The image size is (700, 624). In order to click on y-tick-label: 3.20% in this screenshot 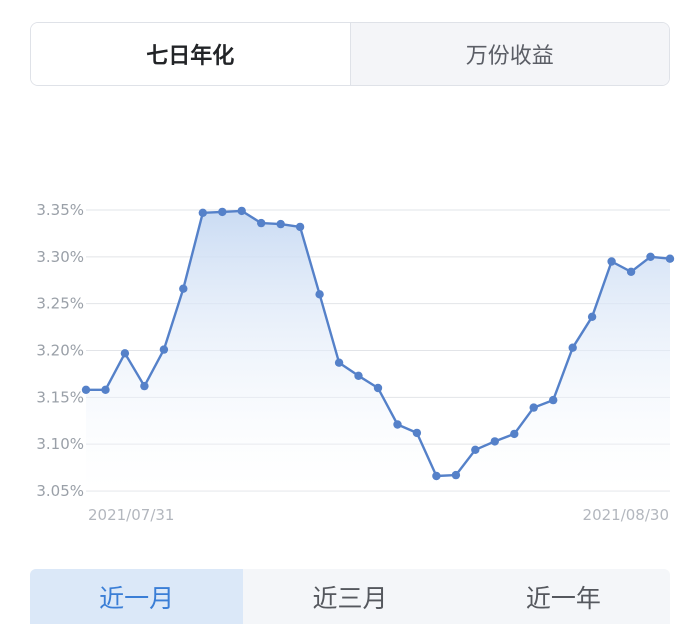, I will do `click(60, 351)`.